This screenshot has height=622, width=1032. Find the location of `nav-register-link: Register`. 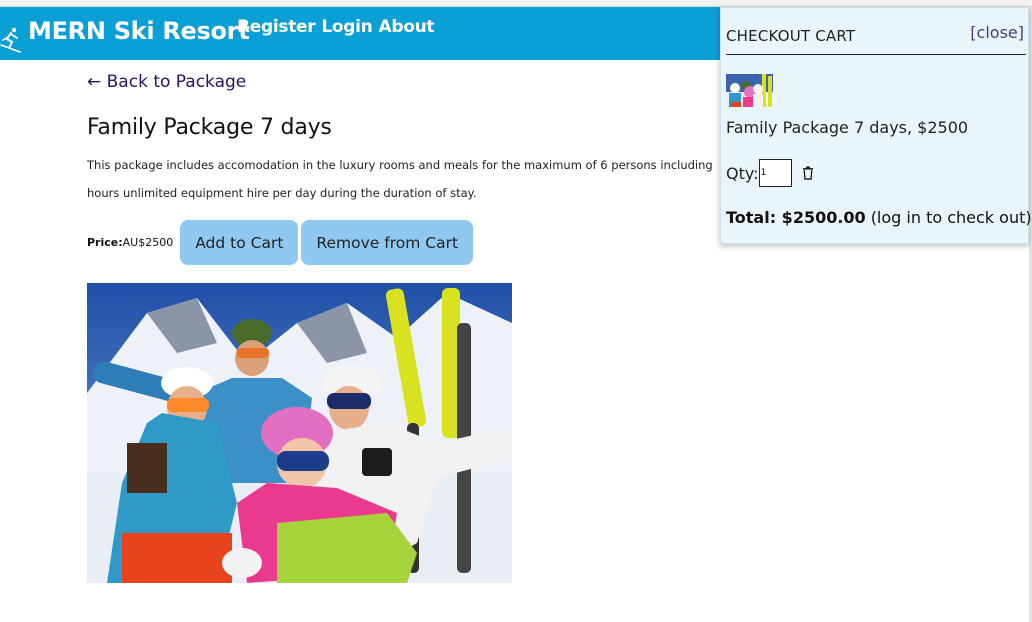

nav-register-link: Register is located at coordinates (276, 27).